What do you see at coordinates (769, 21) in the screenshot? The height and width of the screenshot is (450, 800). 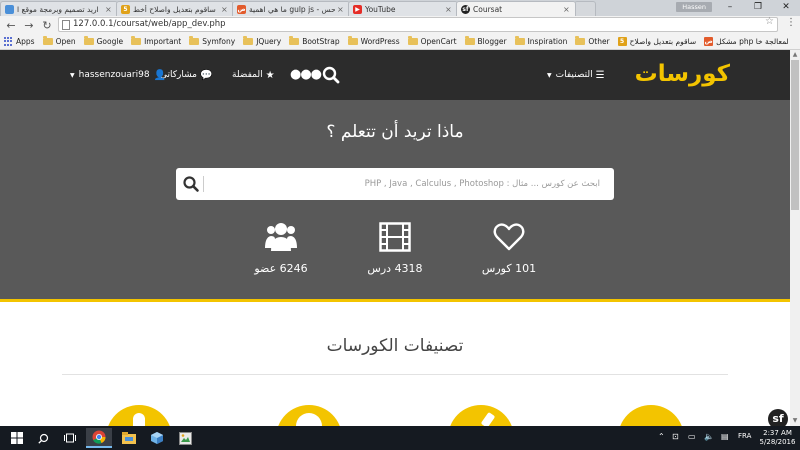 I see `bookmark-star-icon: ☆` at bounding box center [769, 21].